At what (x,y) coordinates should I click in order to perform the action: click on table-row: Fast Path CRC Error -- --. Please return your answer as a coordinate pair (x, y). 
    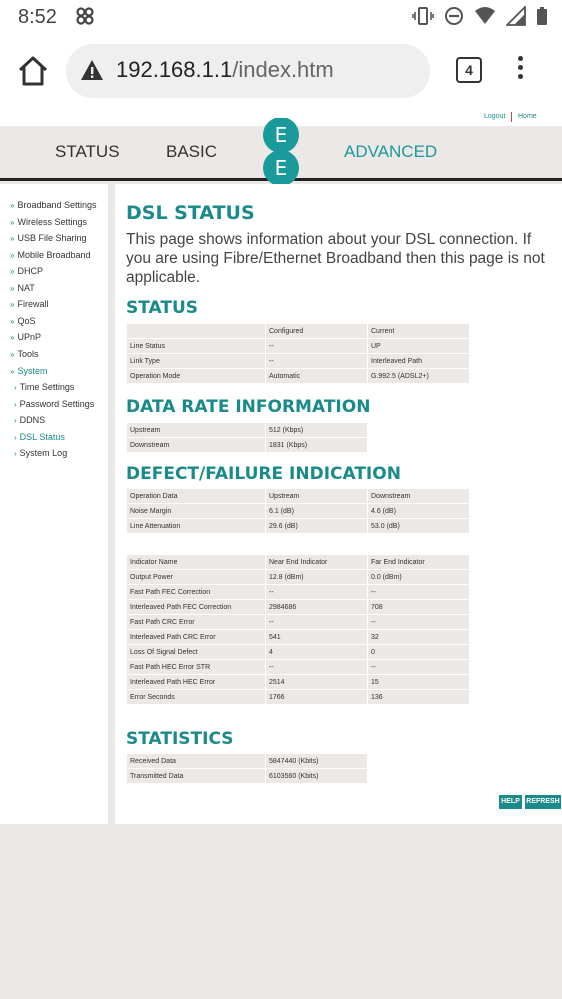
    Looking at the image, I should click on (298, 622).